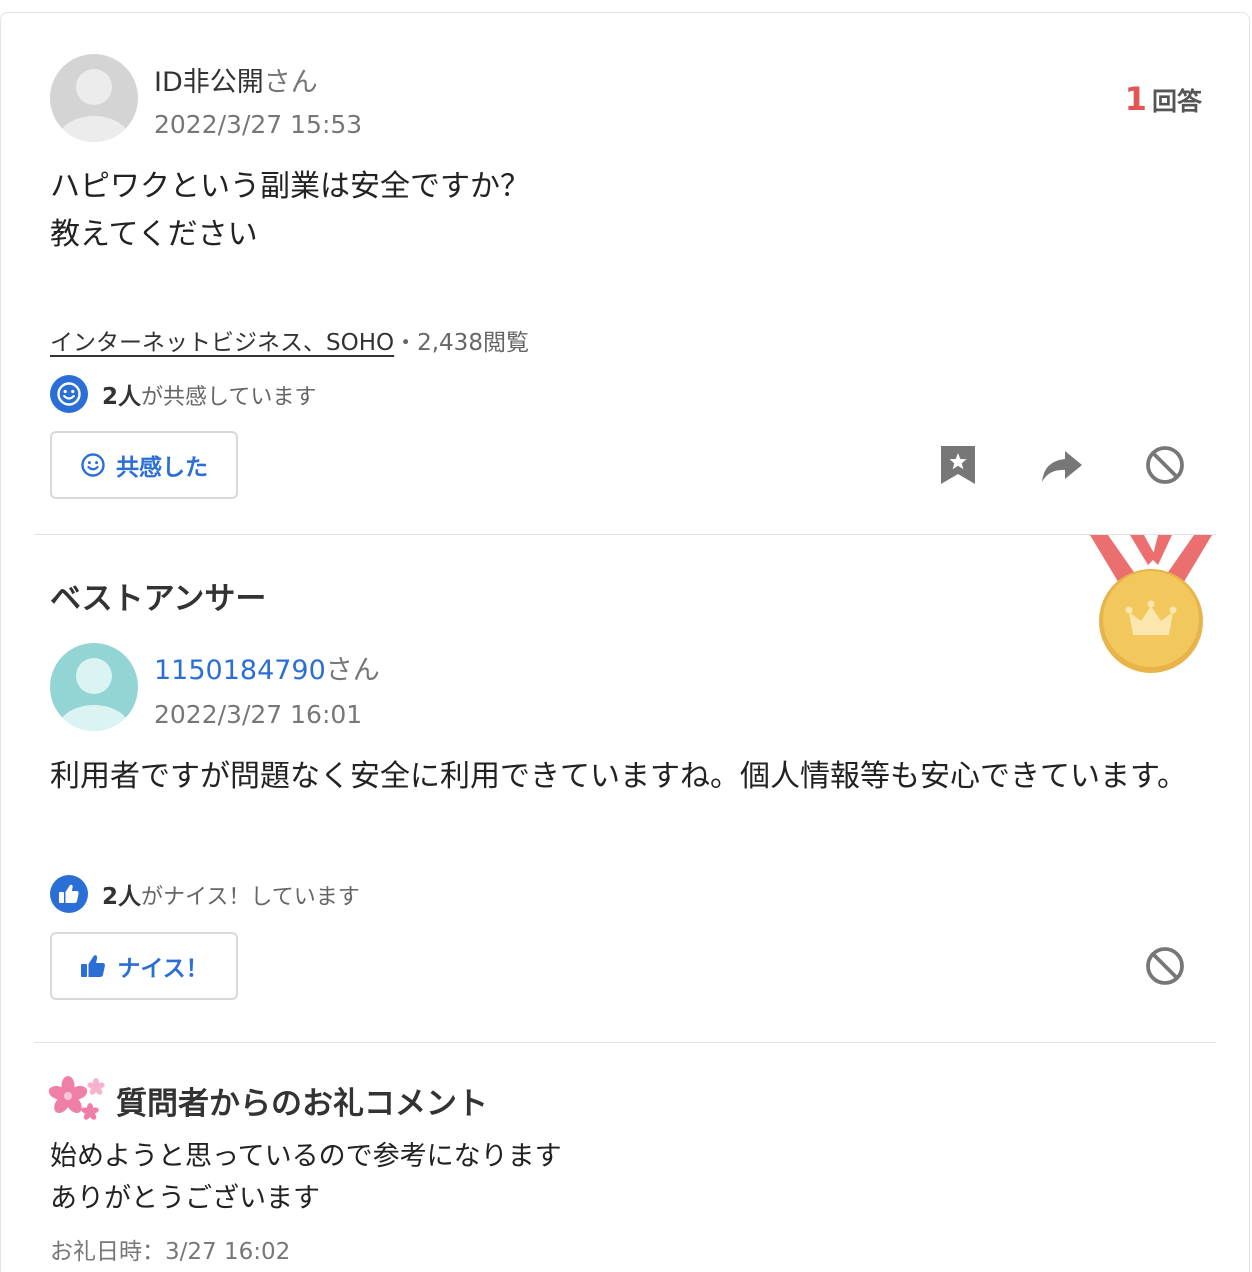 This screenshot has width=1252, height=1272. I want to click on answerer-avatar, so click(94, 687).